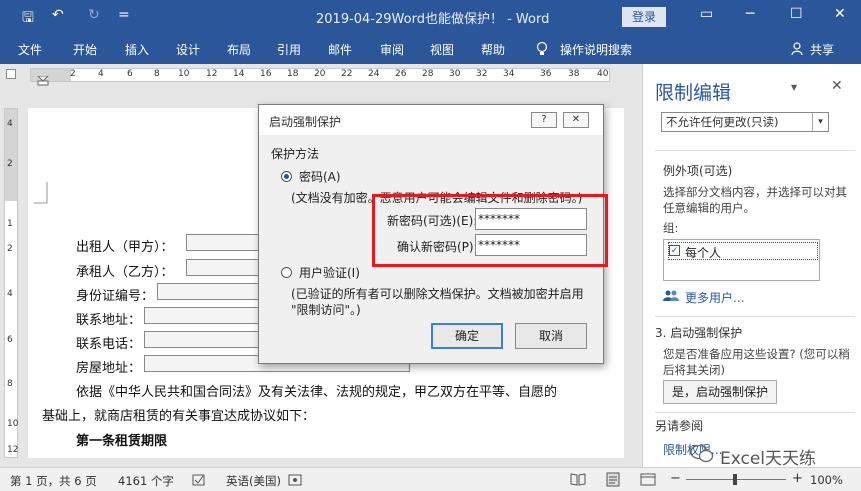 The image size is (861, 491). I want to click on watermark-text: Excel天天练, so click(768, 459).